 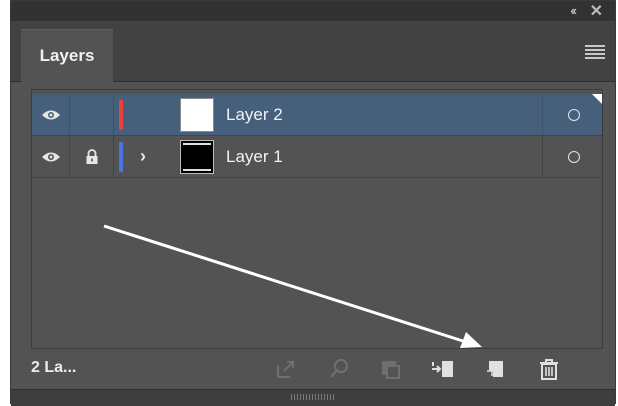 I want to click on layer-name: Layer 2, so click(x=254, y=114).